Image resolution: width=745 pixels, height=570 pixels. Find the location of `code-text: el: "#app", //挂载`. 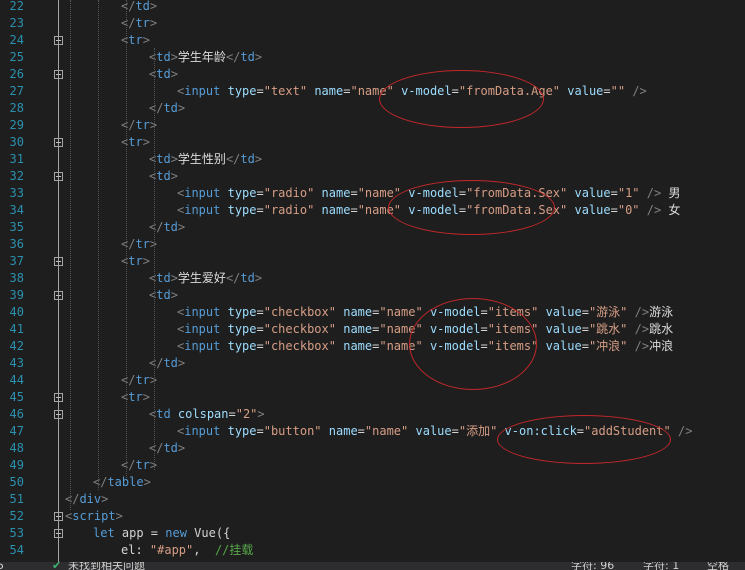

code-text: el: "#app", //挂载 is located at coordinates (187, 550).